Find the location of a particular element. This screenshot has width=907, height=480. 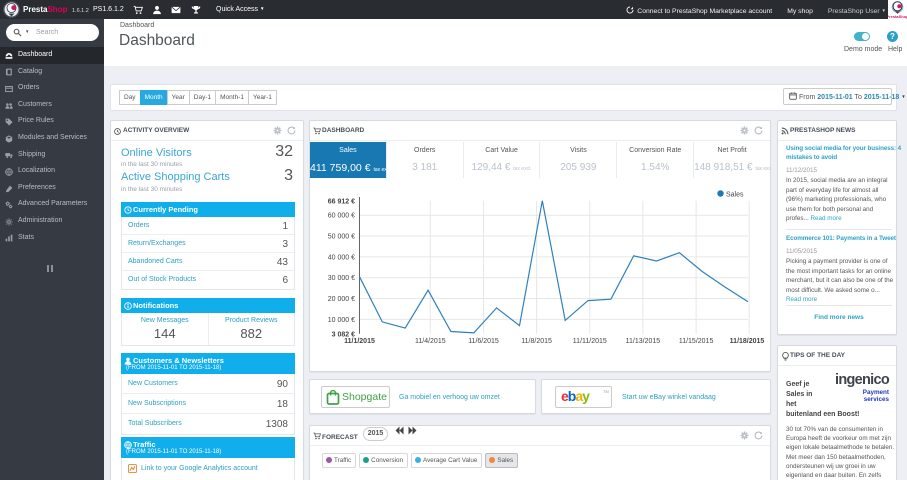

svg-text: 20 000 € is located at coordinates (341, 299).